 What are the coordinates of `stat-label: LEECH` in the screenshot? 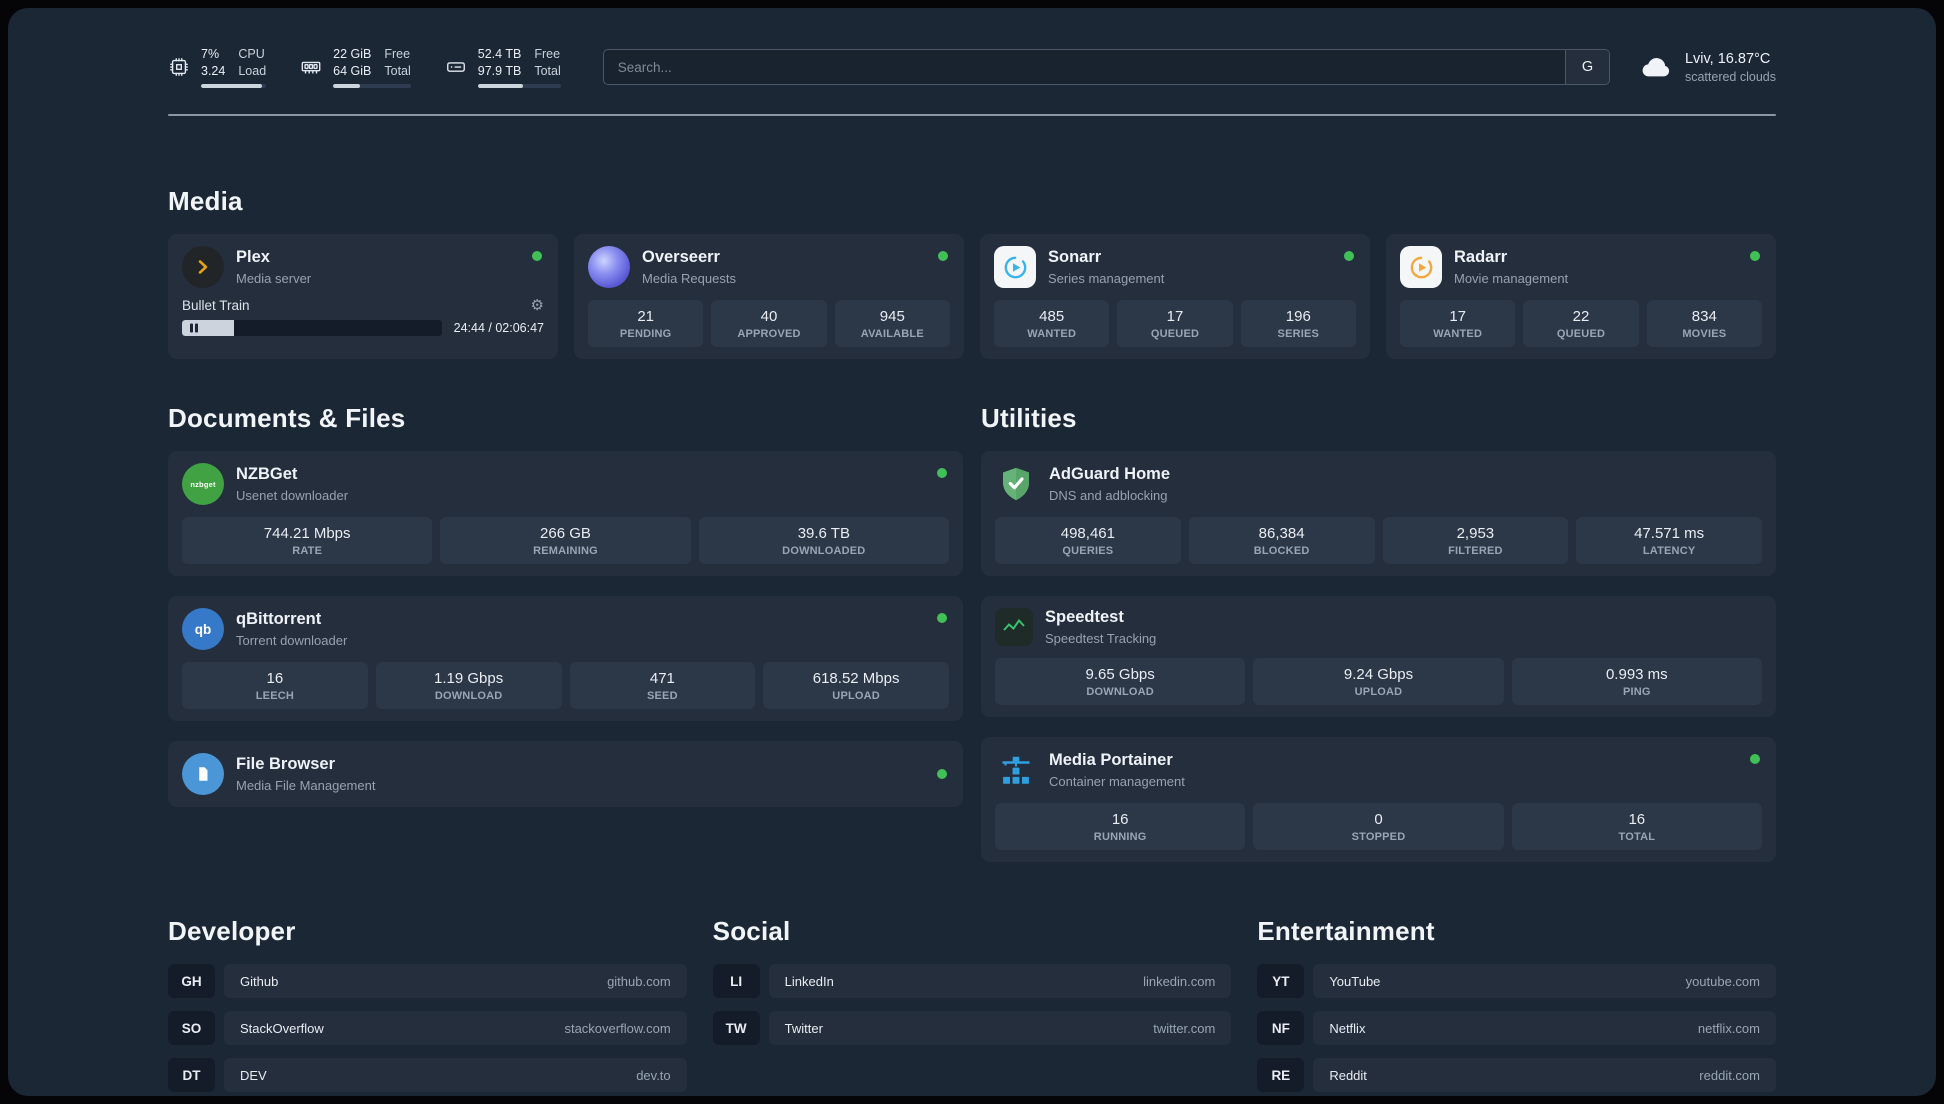 It's located at (275, 696).